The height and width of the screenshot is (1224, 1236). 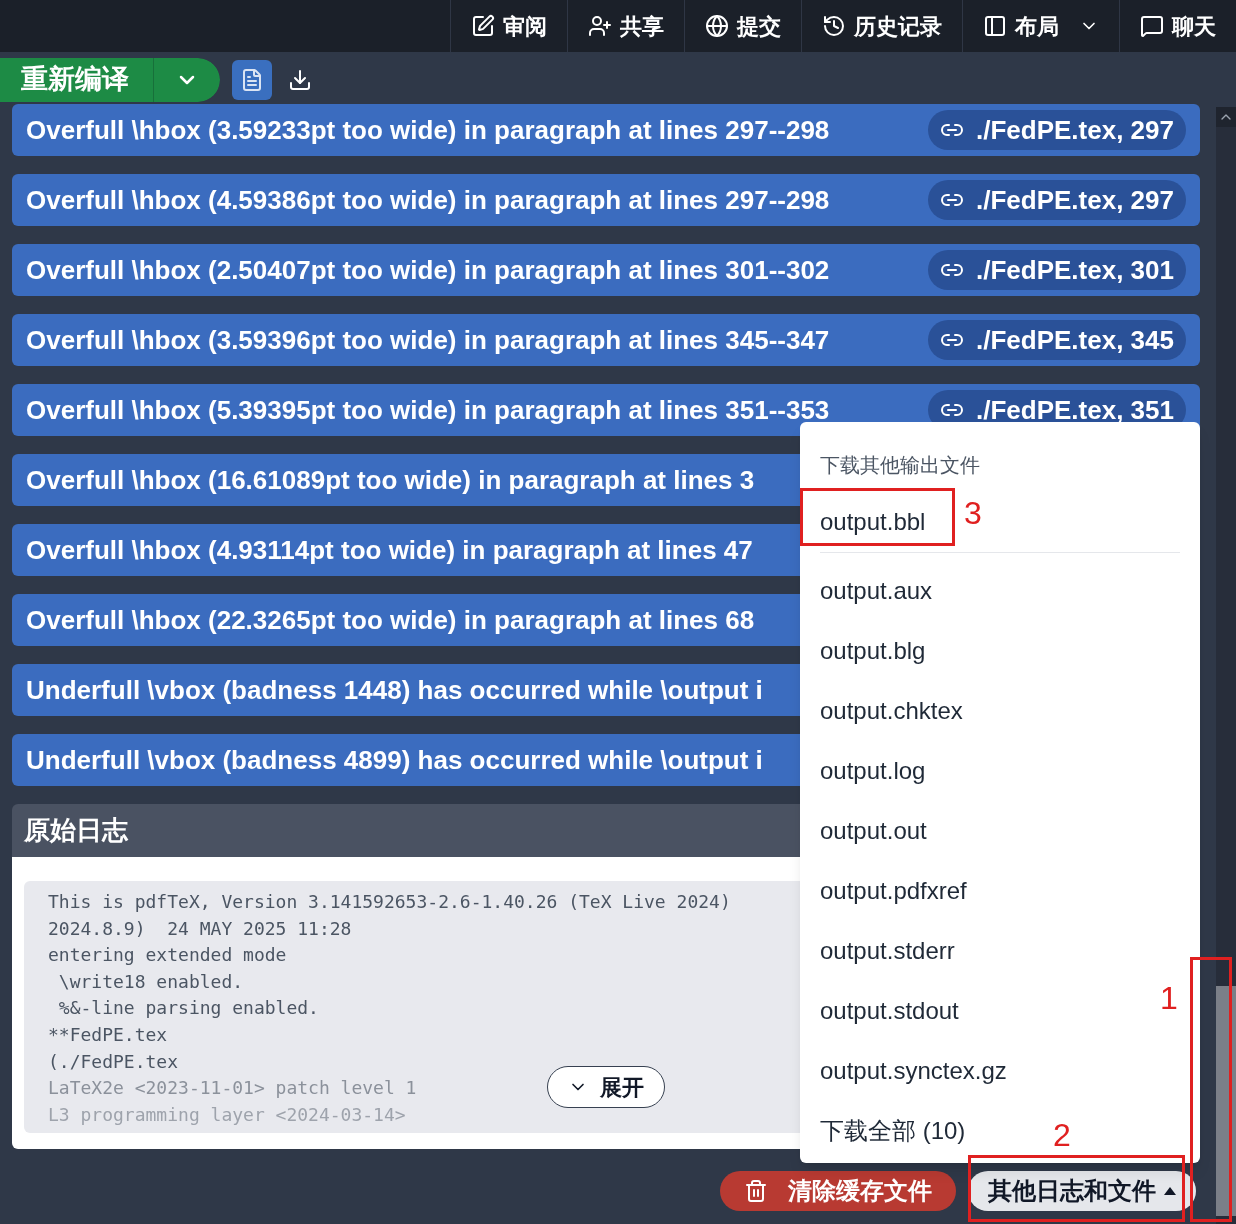 I want to click on panel-icon, so click(x=995, y=26).